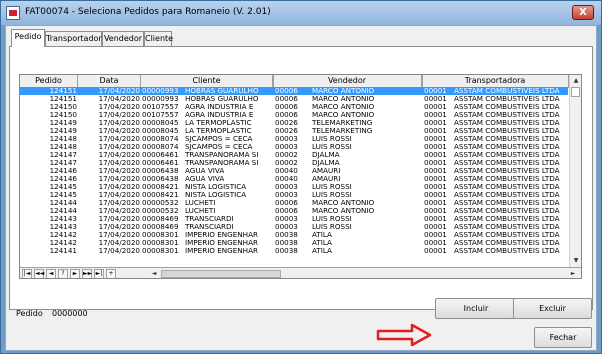 This screenshot has width=602, height=354. Describe the element at coordinates (87, 273) in the screenshot. I see `next-page-icon: ►►` at that location.